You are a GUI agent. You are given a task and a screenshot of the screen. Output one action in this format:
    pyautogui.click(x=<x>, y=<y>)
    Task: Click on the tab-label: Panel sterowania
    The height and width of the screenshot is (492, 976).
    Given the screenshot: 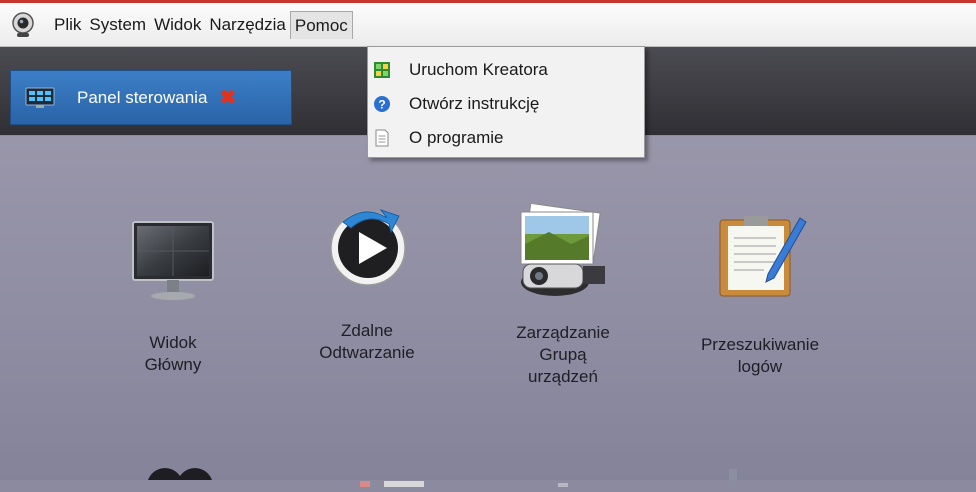 What is the action you would take?
    pyautogui.click(x=142, y=97)
    